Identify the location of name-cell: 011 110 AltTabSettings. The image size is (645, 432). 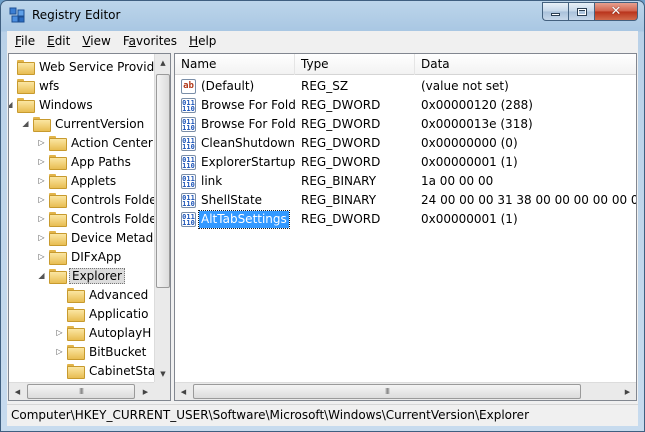
(235, 219).